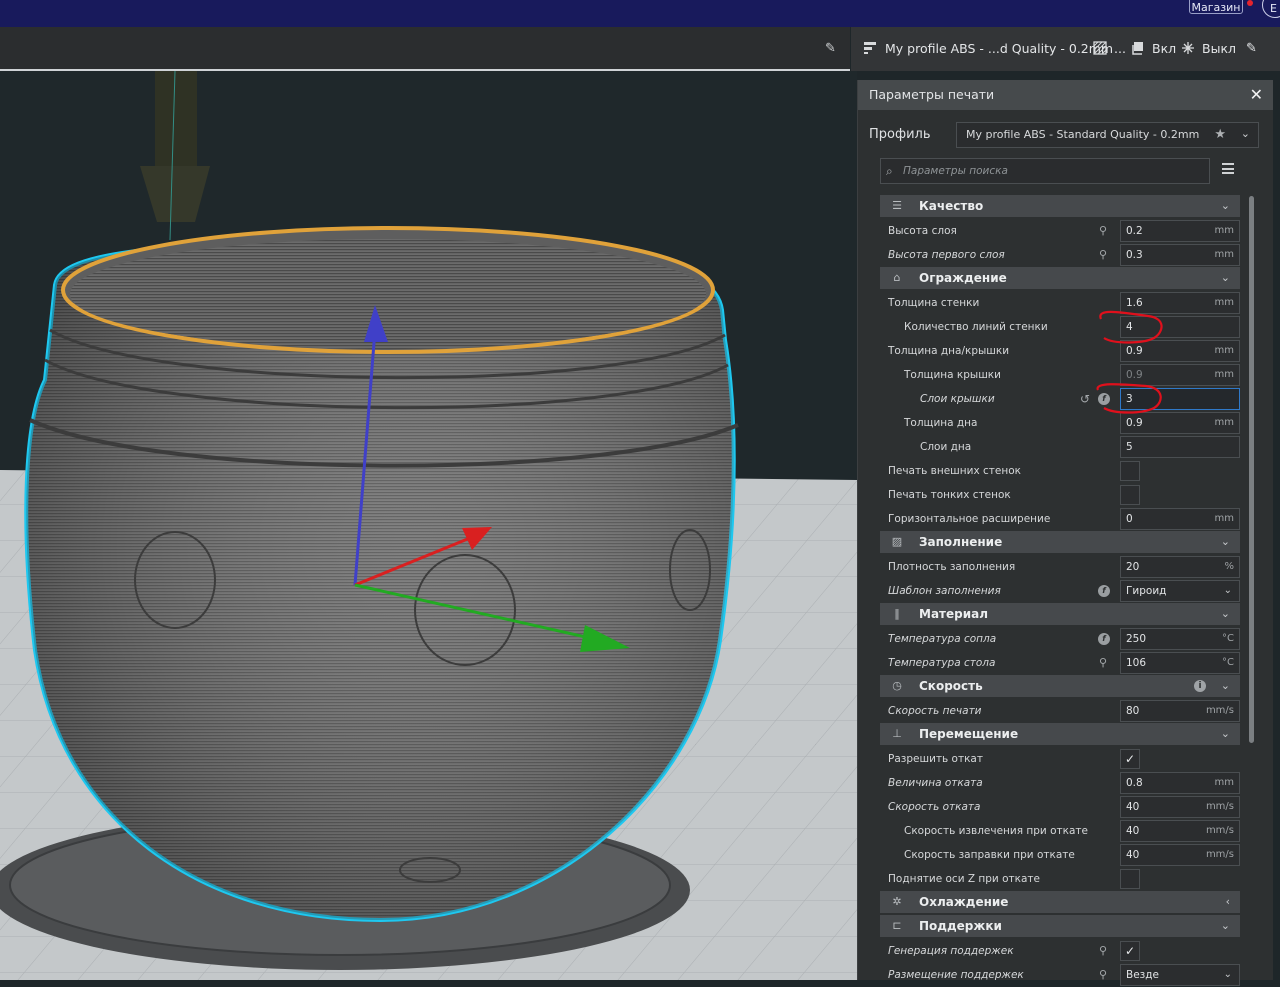 This screenshot has height=987, width=1280. What do you see at coordinates (1271, 9) in the screenshot?
I see `account-button: E` at bounding box center [1271, 9].